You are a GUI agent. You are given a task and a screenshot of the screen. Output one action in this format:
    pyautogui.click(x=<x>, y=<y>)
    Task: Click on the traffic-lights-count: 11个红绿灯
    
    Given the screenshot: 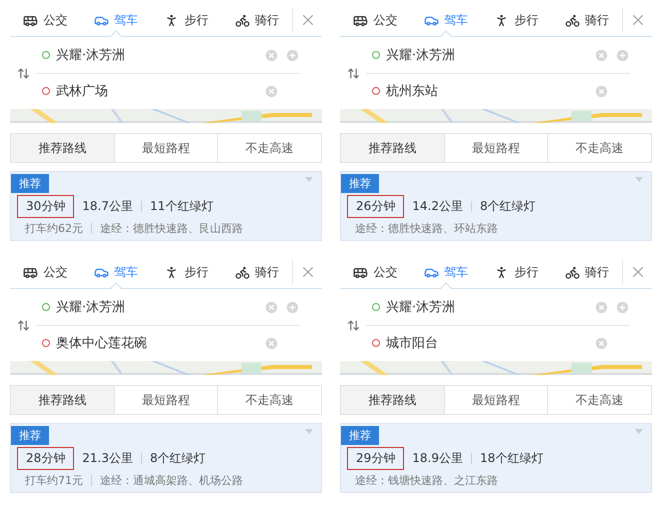 What is the action you would take?
    pyautogui.click(x=182, y=206)
    